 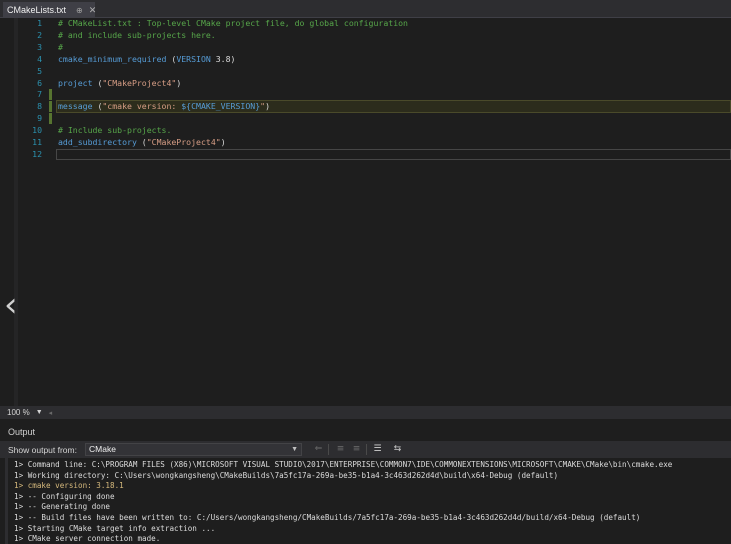 What do you see at coordinates (193, 58) in the screenshot?
I see `code-token: VERSION` at bounding box center [193, 58].